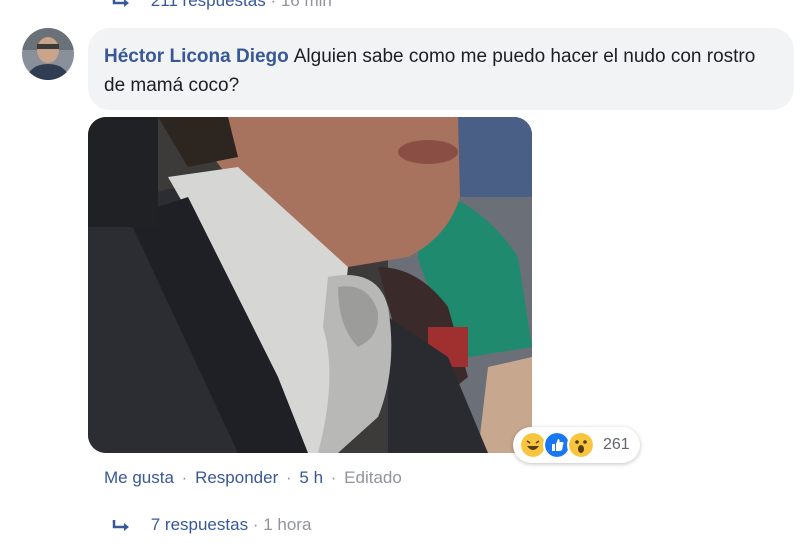 The height and width of the screenshot is (543, 800). Describe the element at coordinates (373, 477) in the screenshot. I see `edited-label: Editado` at that location.